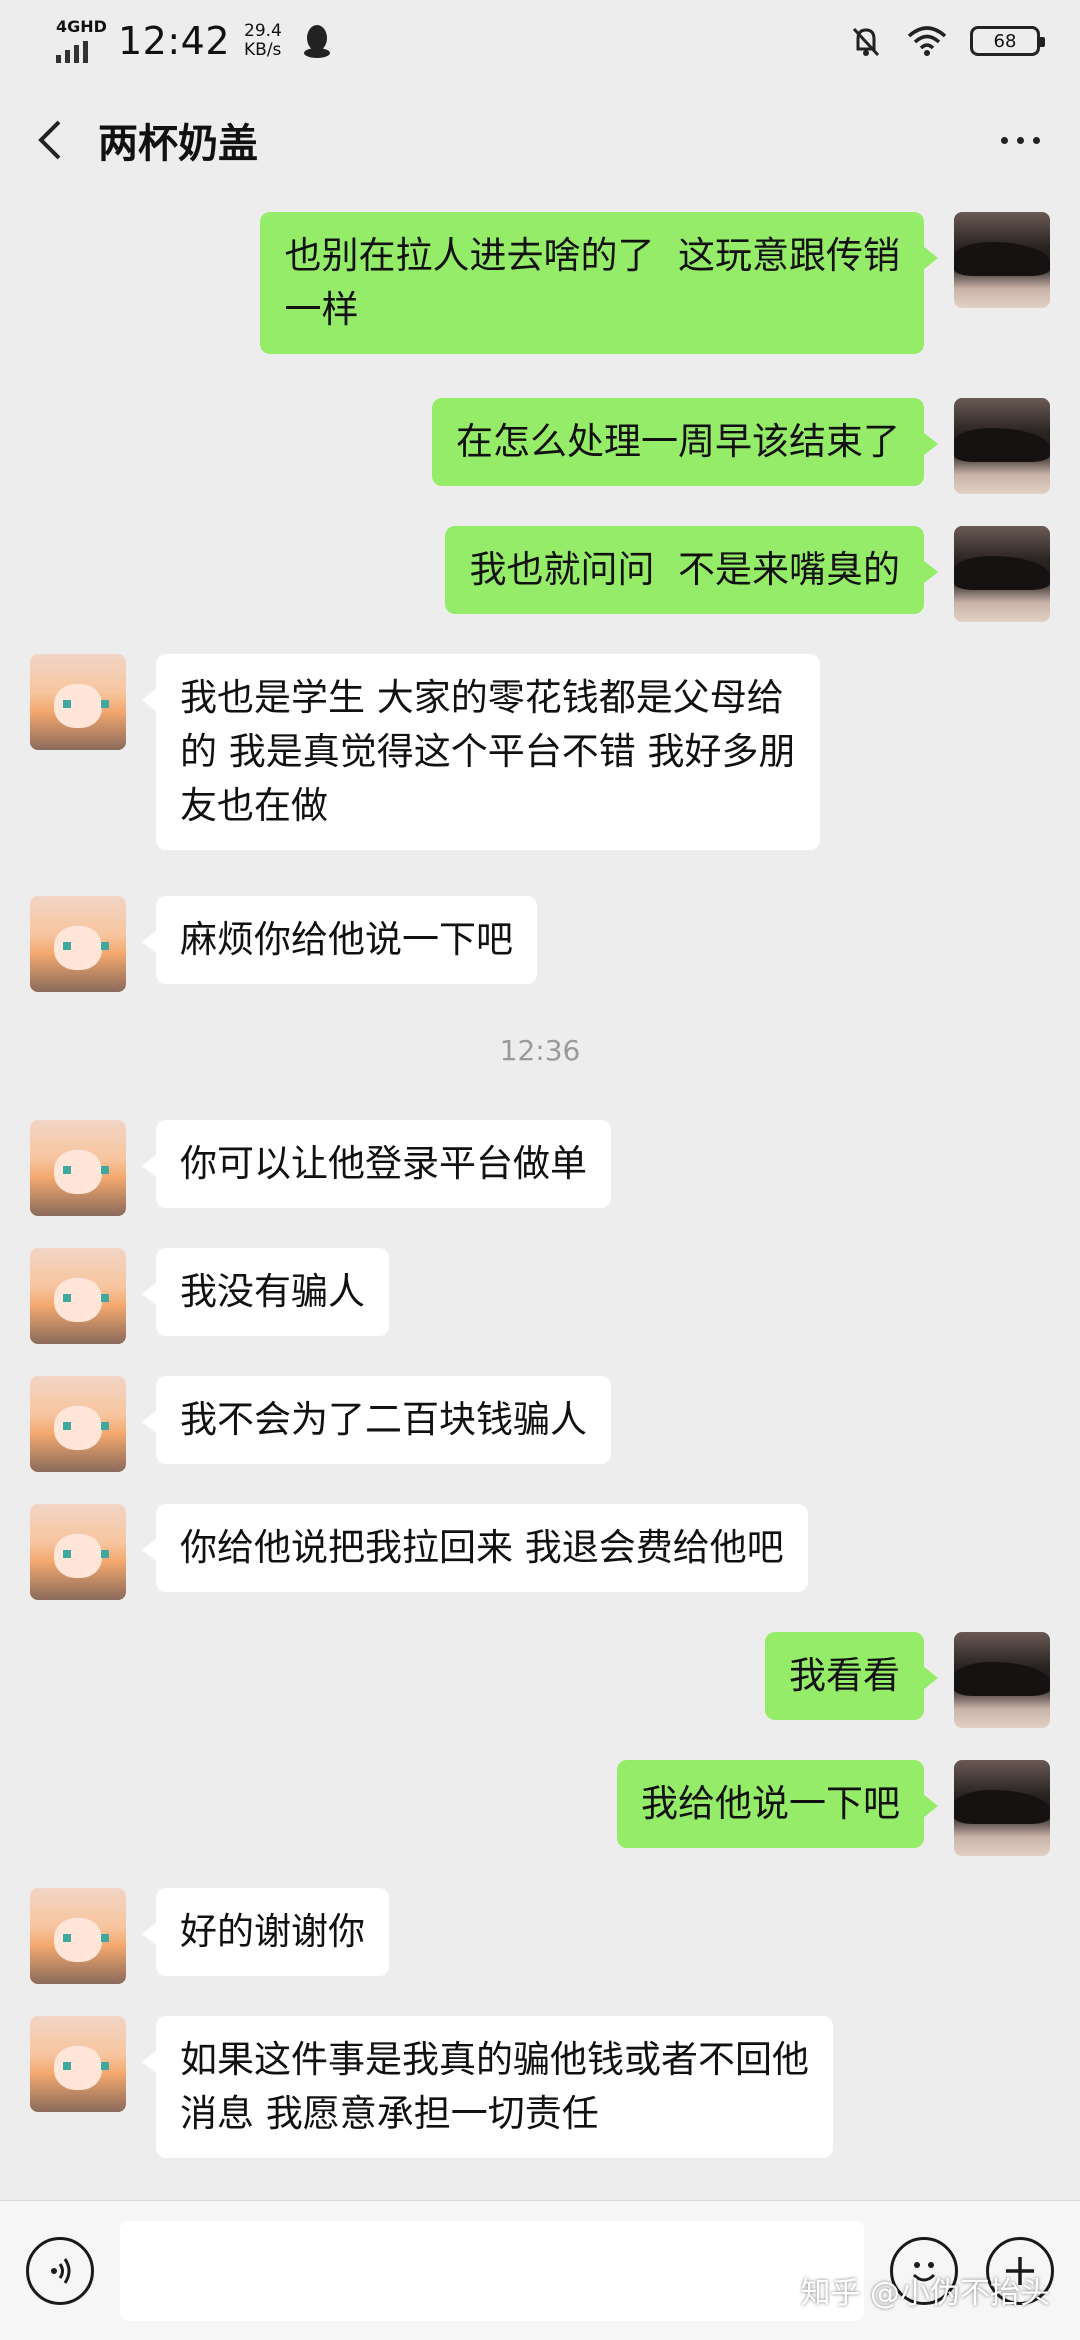 The height and width of the screenshot is (2340, 1080). I want to click on message-bubble: 如果这件事是我真的骗他钱或者不回他 消息 我愿意承担一切责任, so click(487, 2087).